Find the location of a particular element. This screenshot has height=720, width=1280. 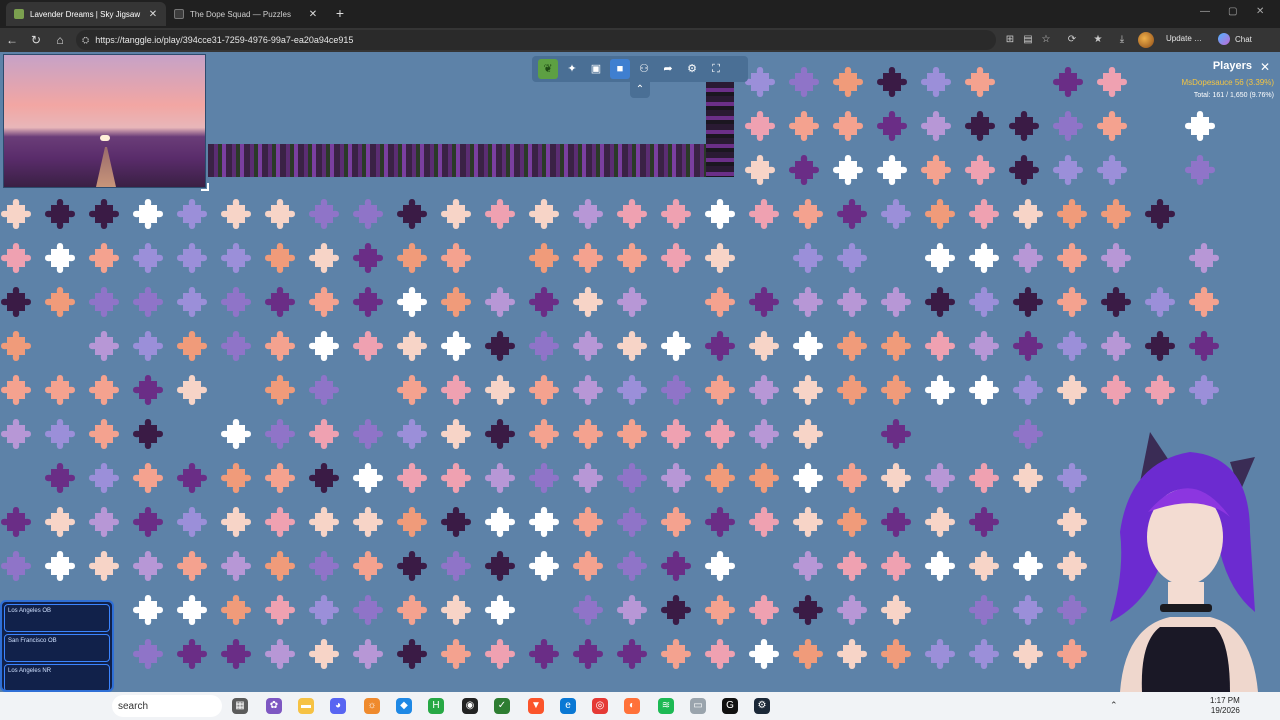

obs-icon: ◉ is located at coordinates (470, 706).